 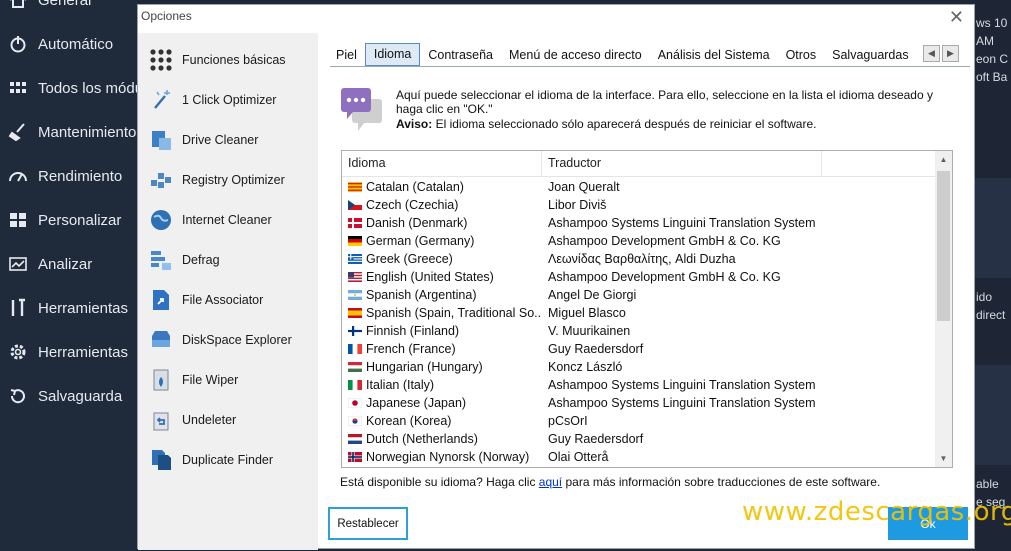 What do you see at coordinates (205, 300) in the screenshot?
I see `category-item: File Associator` at bounding box center [205, 300].